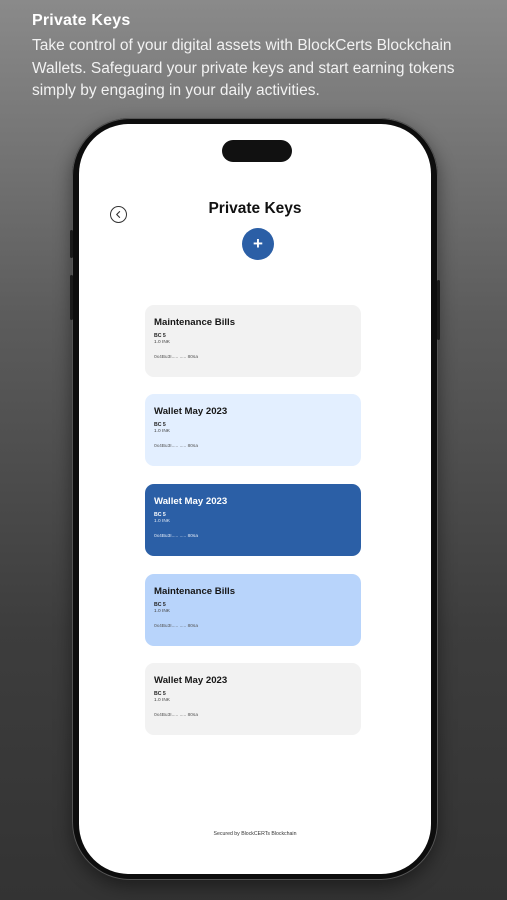 This screenshot has height=900, width=507. What do you see at coordinates (255, 208) in the screenshot?
I see `page-title: Private Keys` at bounding box center [255, 208].